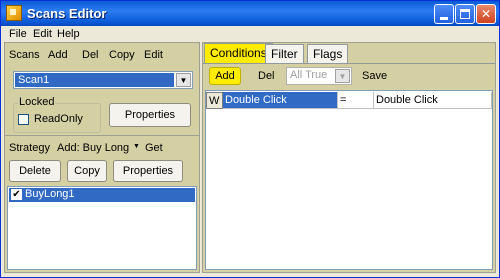 The image size is (500, 278). What do you see at coordinates (309, 75) in the screenshot?
I see `condition-filter-value: All True` at bounding box center [309, 75].